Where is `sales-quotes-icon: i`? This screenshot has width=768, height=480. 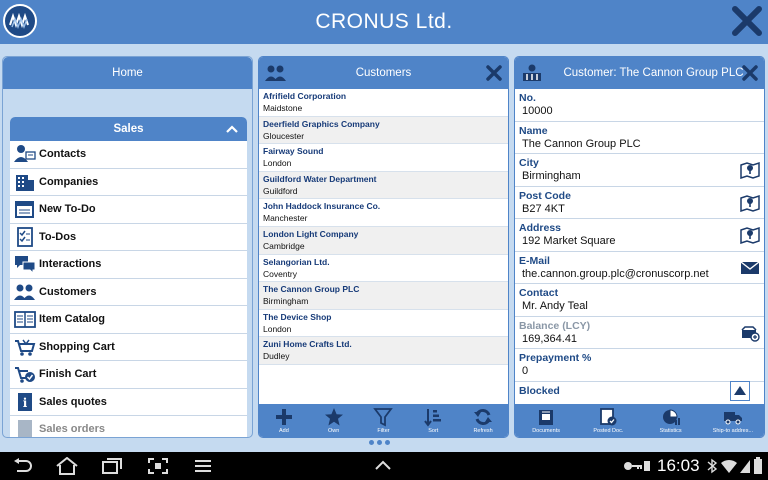 sales-quotes-icon: i is located at coordinates (25, 402).